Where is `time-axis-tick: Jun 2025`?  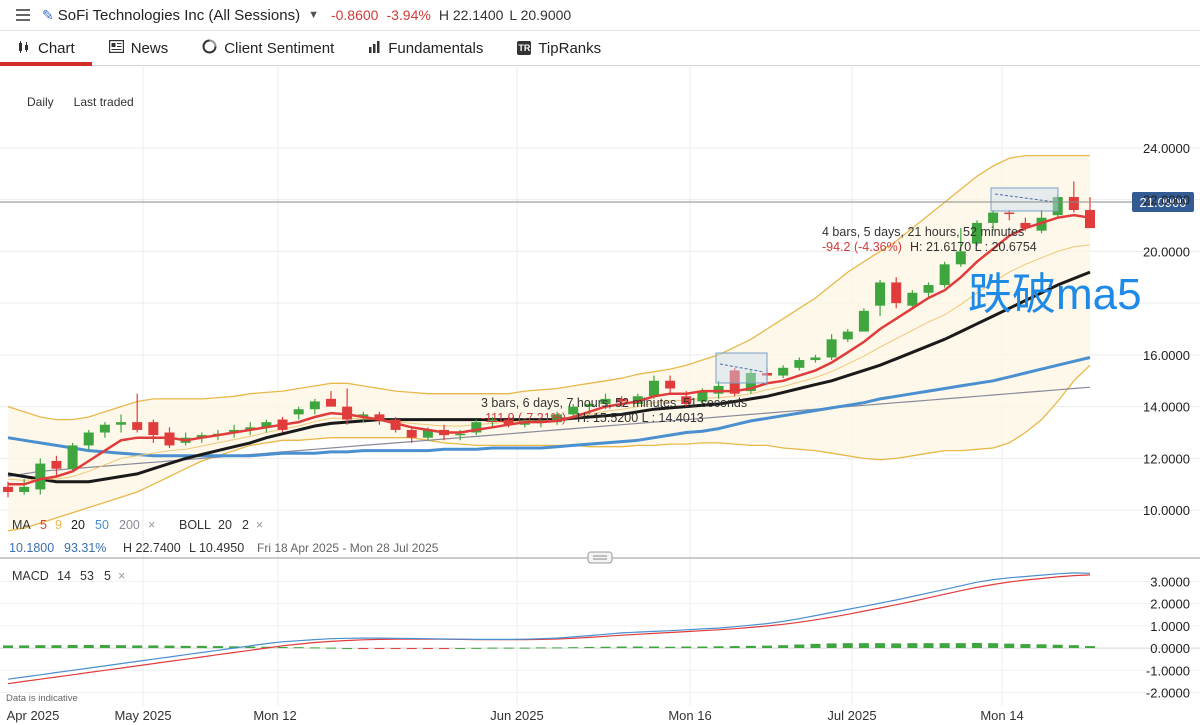 time-axis-tick: Jun 2025 is located at coordinates (517, 715).